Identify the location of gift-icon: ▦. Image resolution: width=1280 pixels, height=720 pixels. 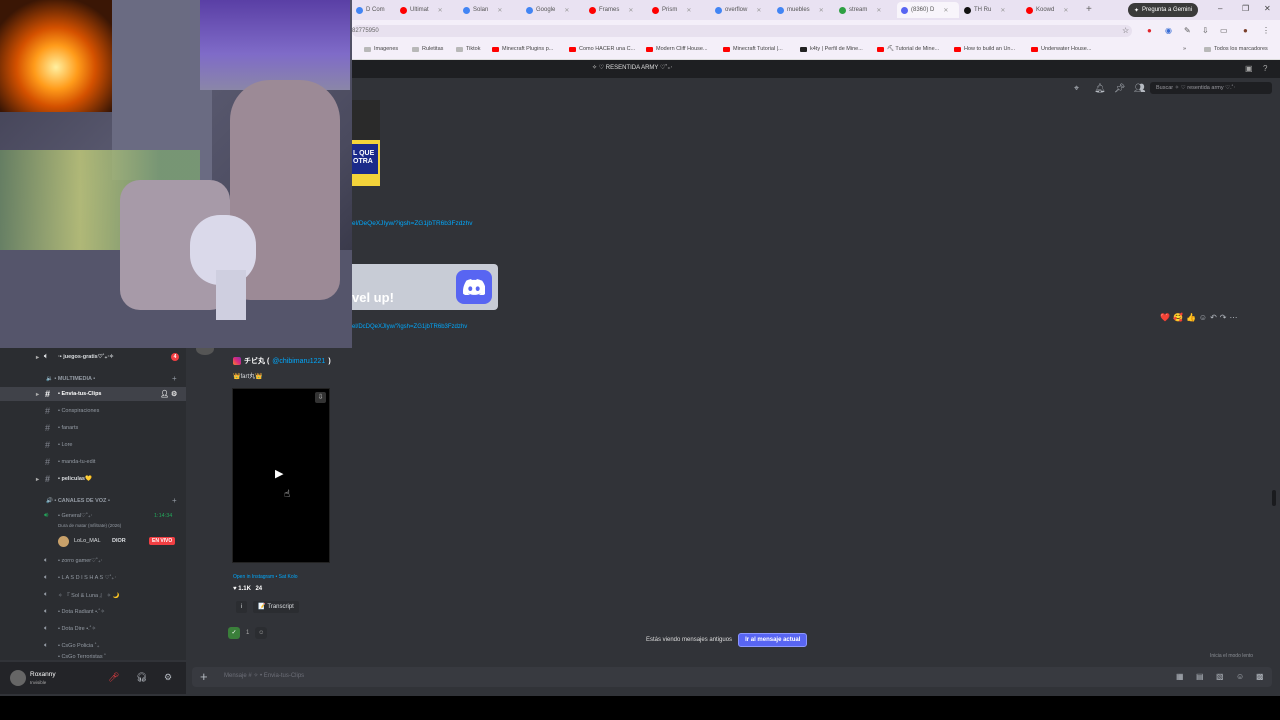
(1180, 676).